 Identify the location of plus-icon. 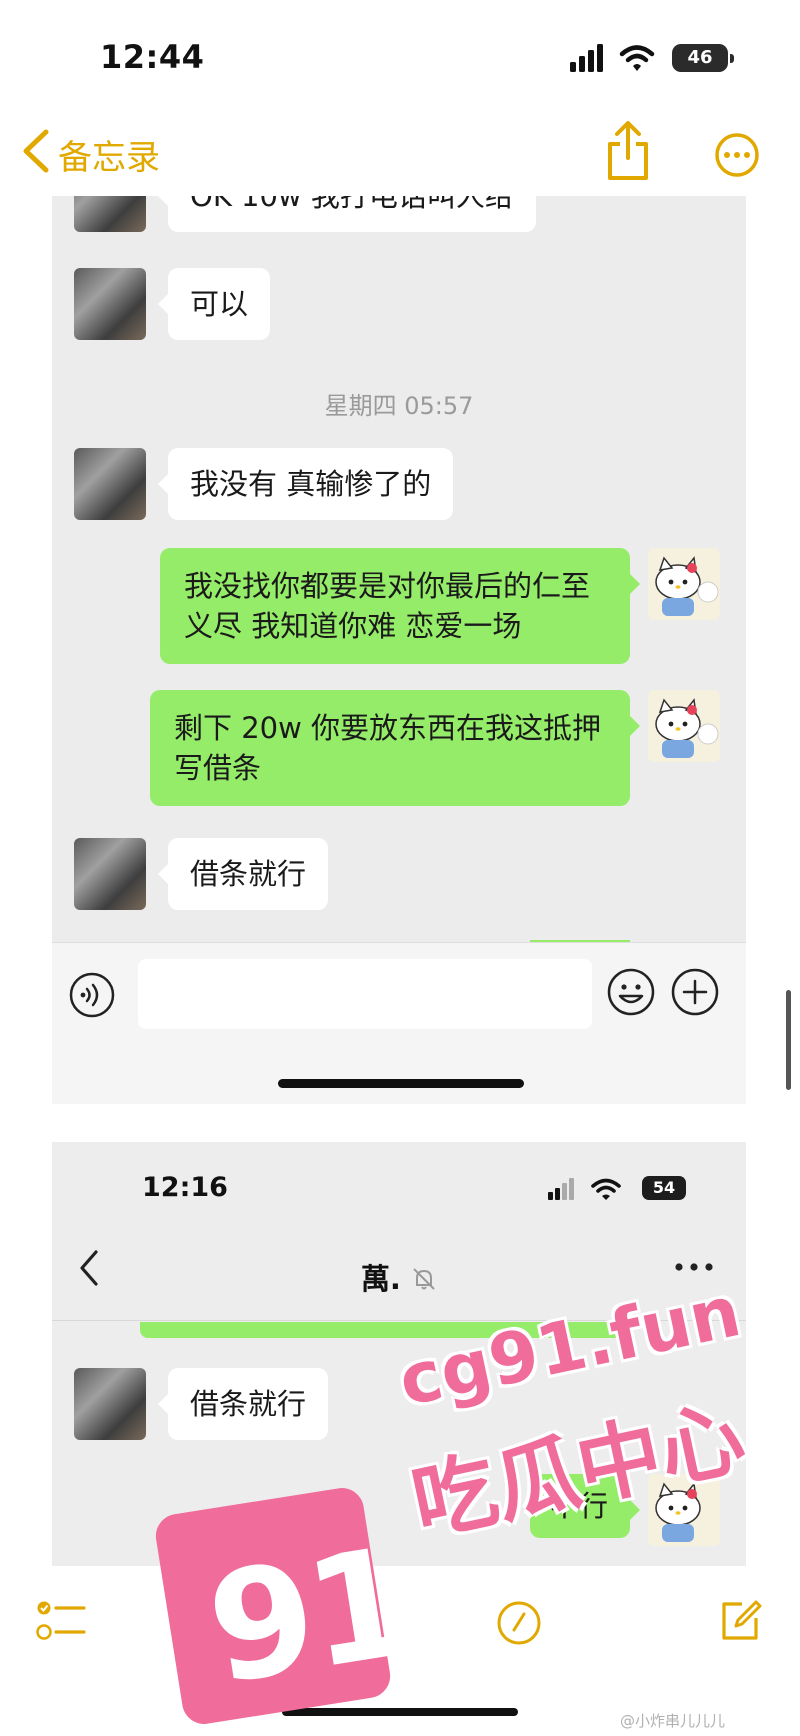
(695, 992).